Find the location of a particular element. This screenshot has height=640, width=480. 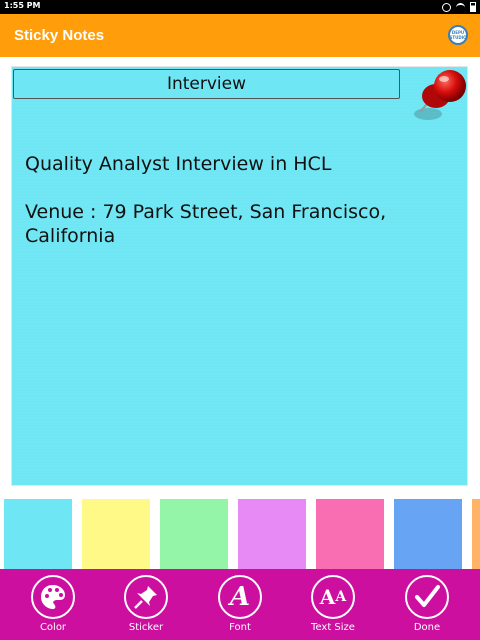

text-size-button: AA Text Size is located at coordinates (333, 604).